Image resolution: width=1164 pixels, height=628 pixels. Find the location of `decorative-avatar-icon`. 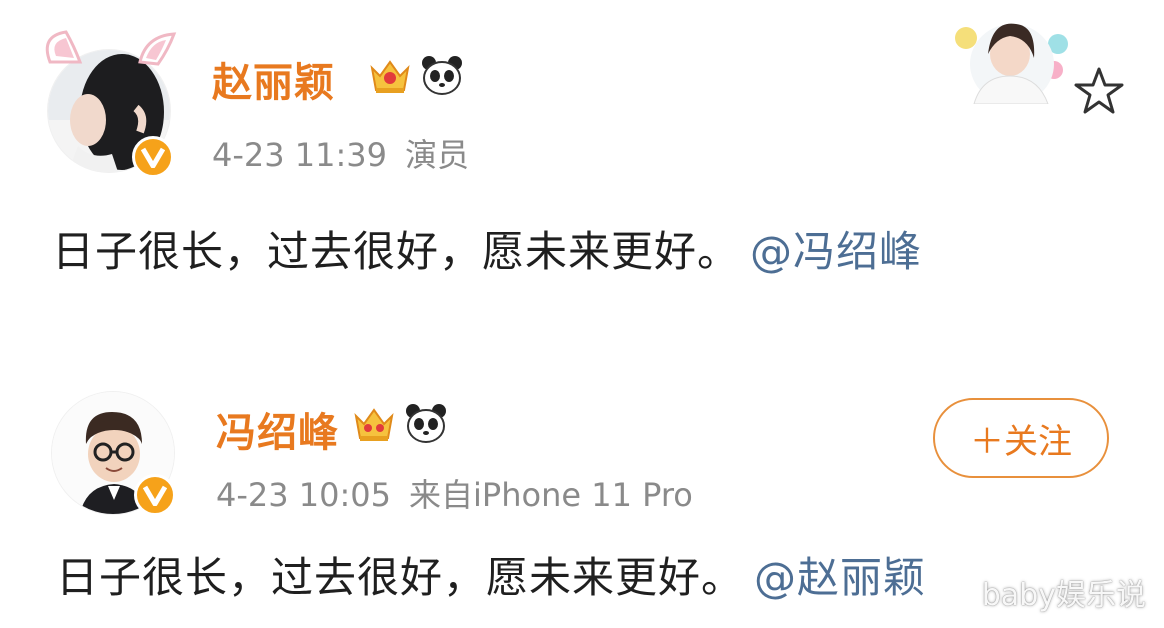

decorative-avatar-icon is located at coordinates (1011, 63).